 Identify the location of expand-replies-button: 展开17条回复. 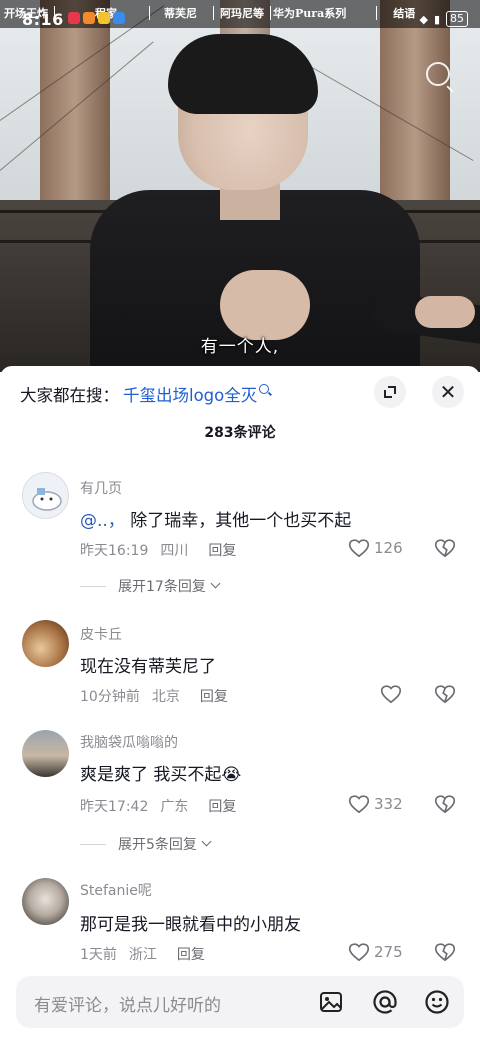
(150, 586).